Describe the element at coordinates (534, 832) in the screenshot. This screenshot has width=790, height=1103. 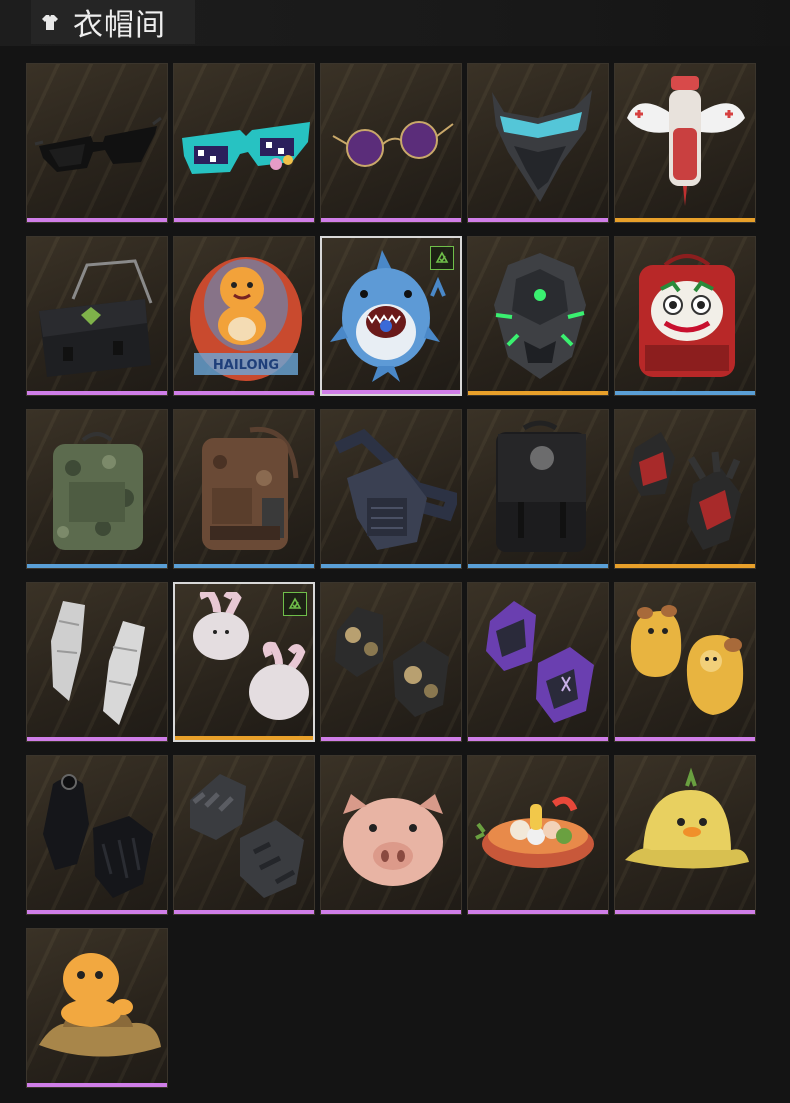
I see `food-bowl-hat-icon` at that location.